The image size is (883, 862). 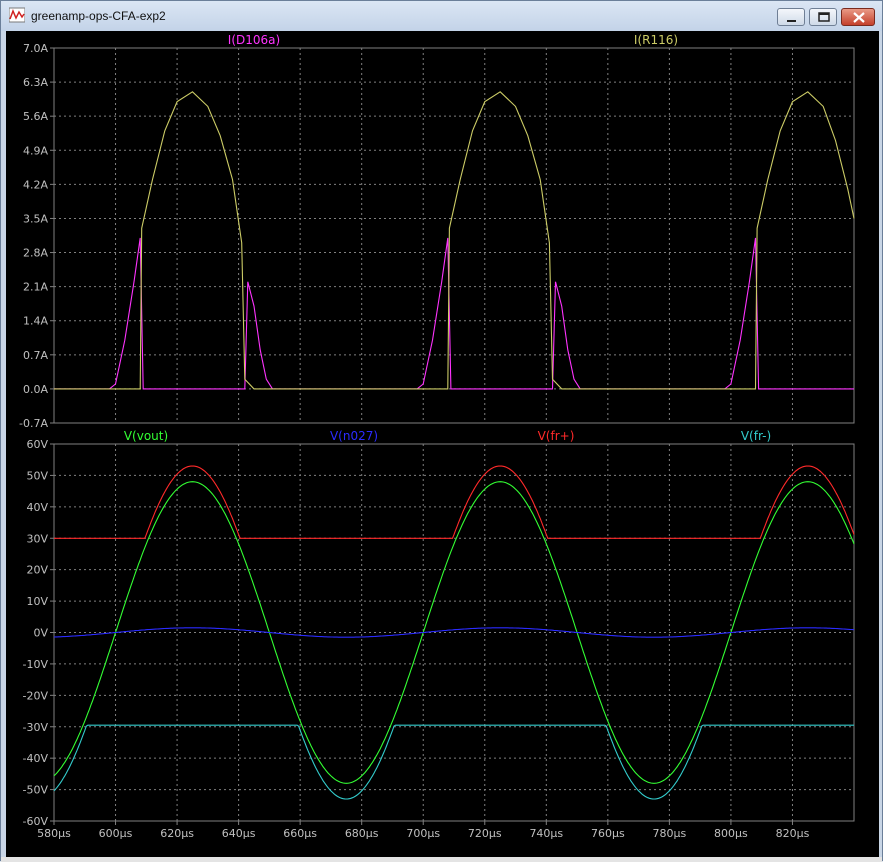 What do you see at coordinates (35, 82) in the screenshot?
I see `y-tick-label: 6.3A` at bounding box center [35, 82].